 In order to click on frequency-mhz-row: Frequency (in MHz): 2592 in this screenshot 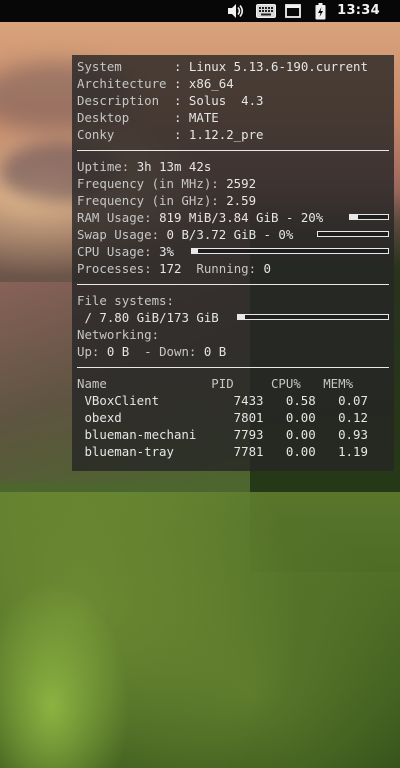, I will do `click(233, 183)`.